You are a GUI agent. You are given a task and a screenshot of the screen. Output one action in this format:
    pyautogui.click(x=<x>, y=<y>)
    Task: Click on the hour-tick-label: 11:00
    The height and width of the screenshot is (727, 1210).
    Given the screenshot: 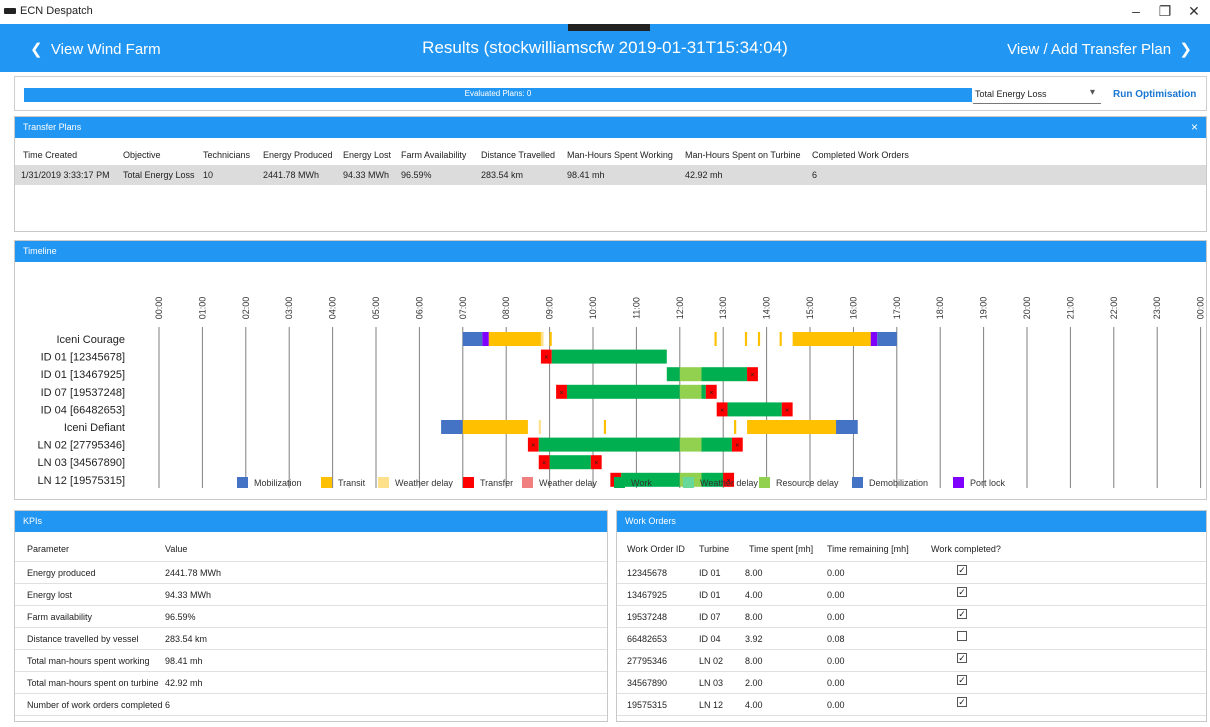 What is the action you would take?
    pyautogui.click(x=636, y=308)
    